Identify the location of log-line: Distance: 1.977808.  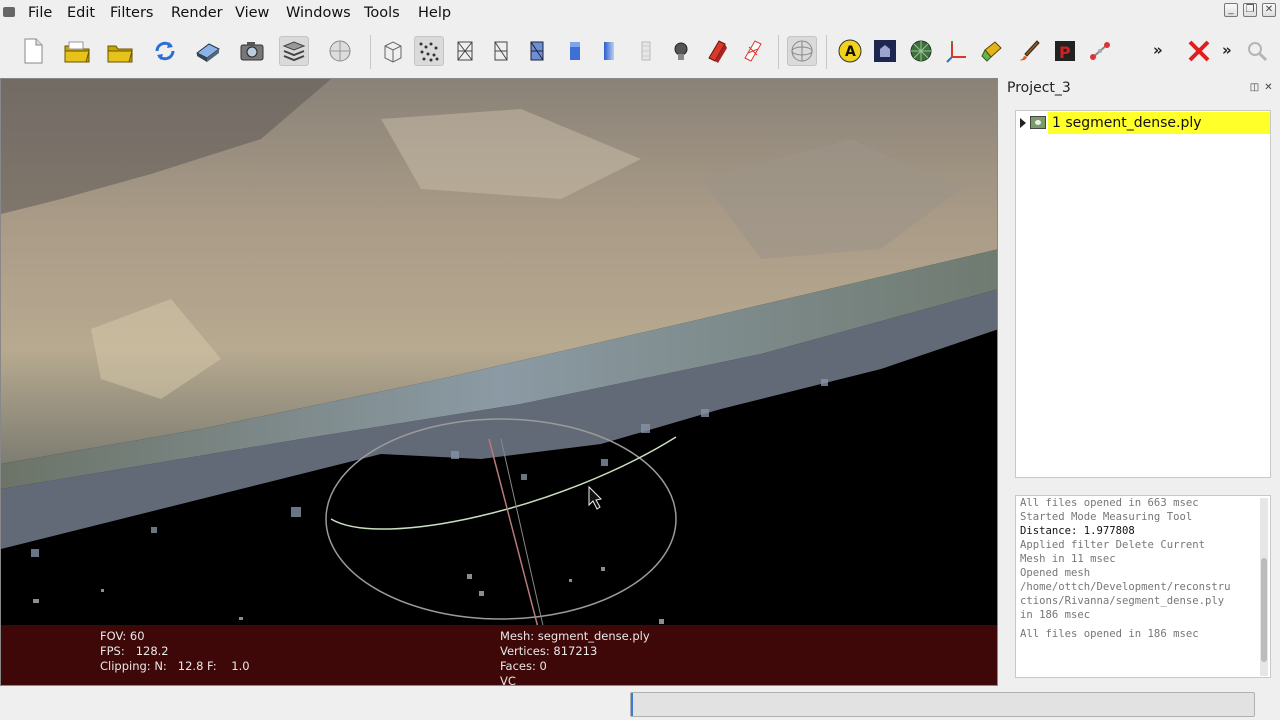
(1077, 531).